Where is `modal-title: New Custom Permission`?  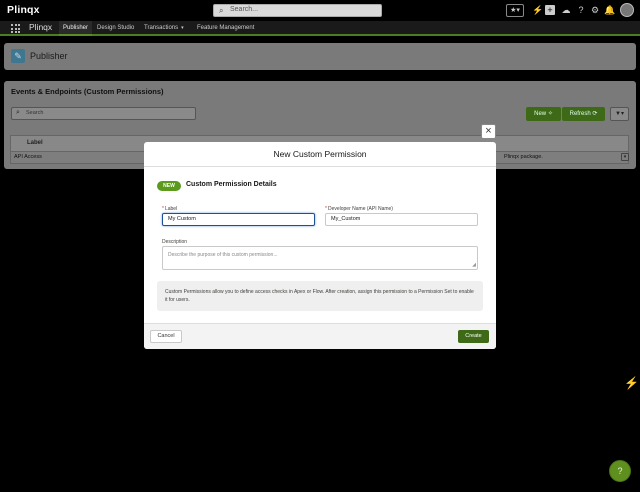 modal-title: New Custom Permission is located at coordinates (320, 154).